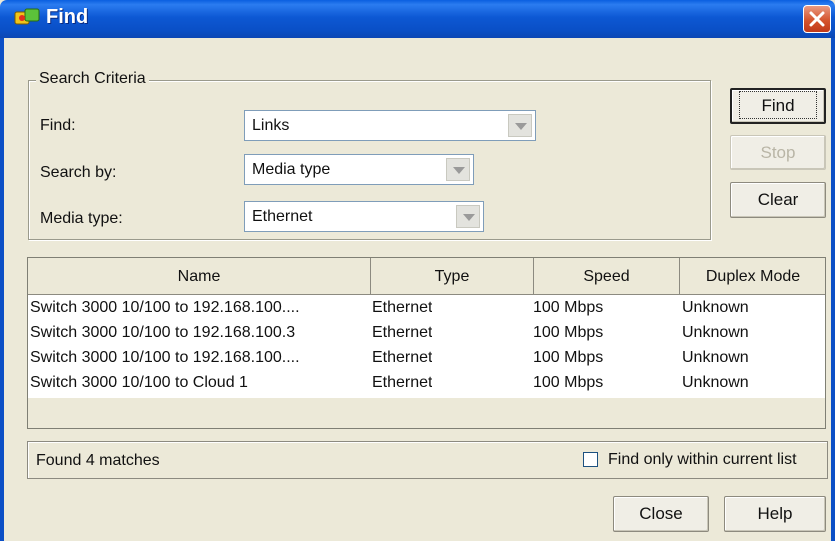  I want to click on search-by-dropdown: Media type, so click(359, 169).